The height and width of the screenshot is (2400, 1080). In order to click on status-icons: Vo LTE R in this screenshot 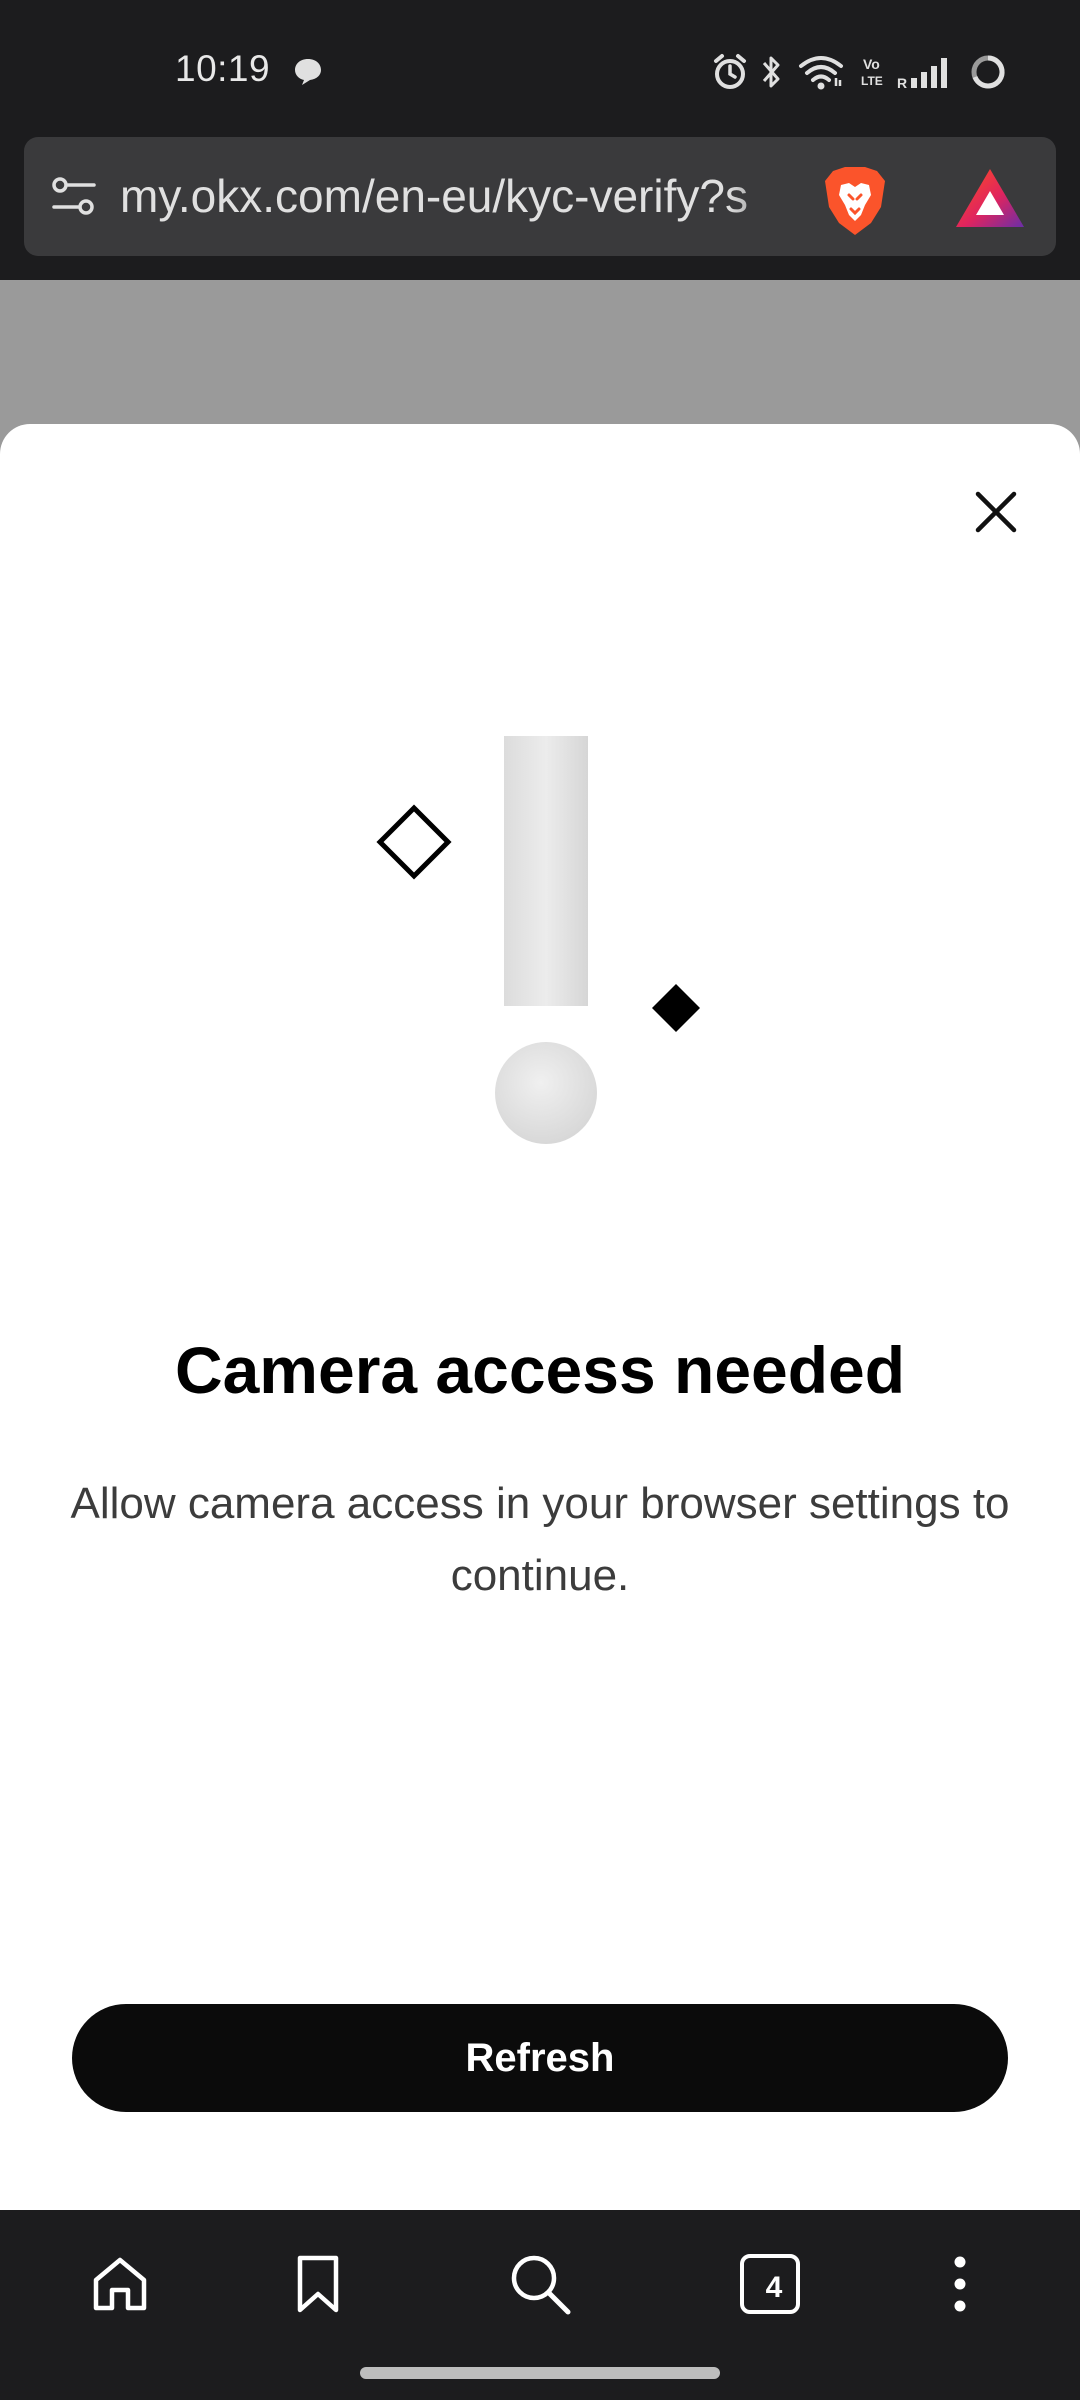, I will do `click(860, 72)`.